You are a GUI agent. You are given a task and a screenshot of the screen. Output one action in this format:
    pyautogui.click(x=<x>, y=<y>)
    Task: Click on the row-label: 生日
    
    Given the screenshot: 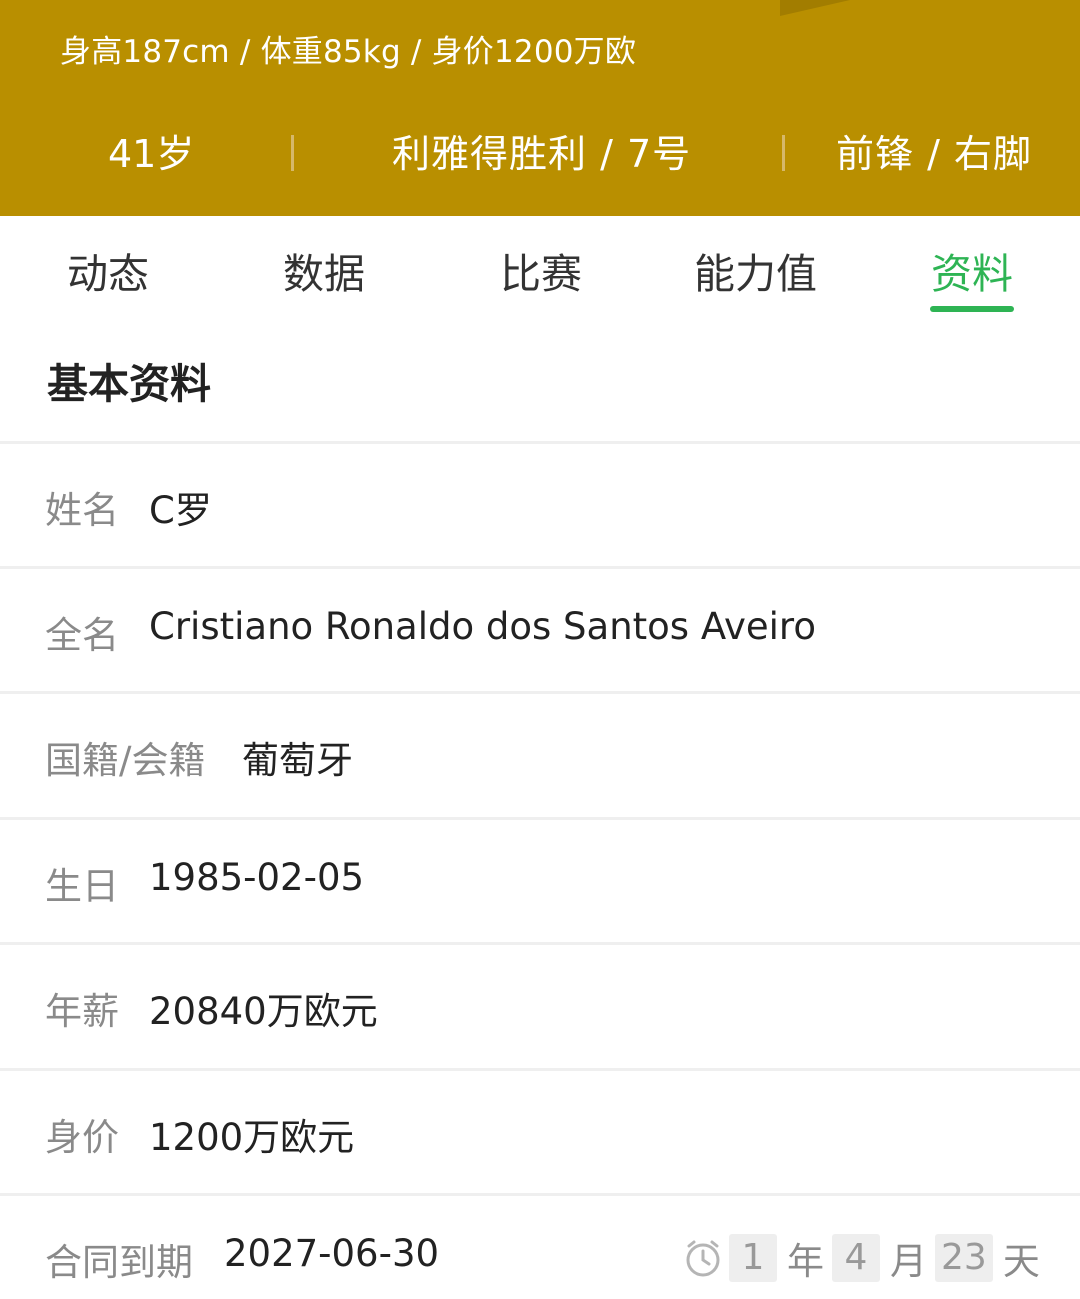 What is the action you would take?
    pyautogui.click(x=82, y=886)
    